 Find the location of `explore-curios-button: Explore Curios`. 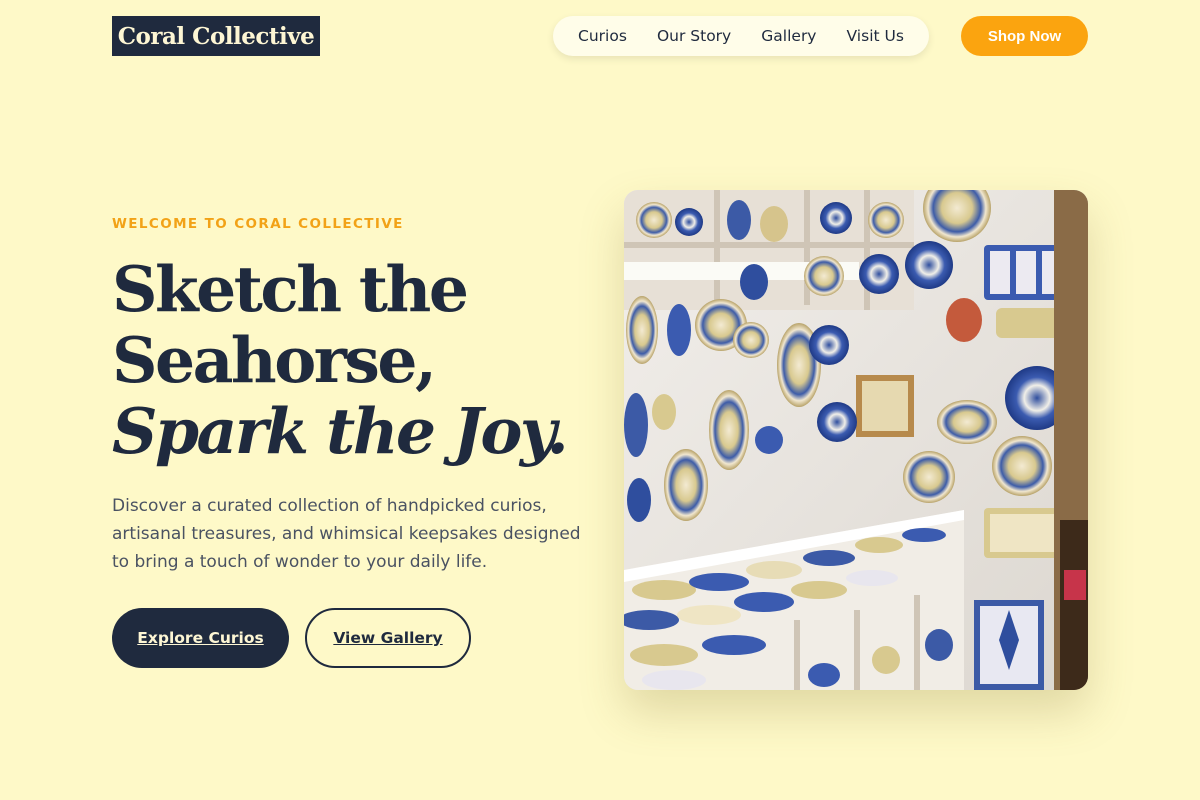

explore-curios-button: Explore Curios is located at coordinates (200, 638).